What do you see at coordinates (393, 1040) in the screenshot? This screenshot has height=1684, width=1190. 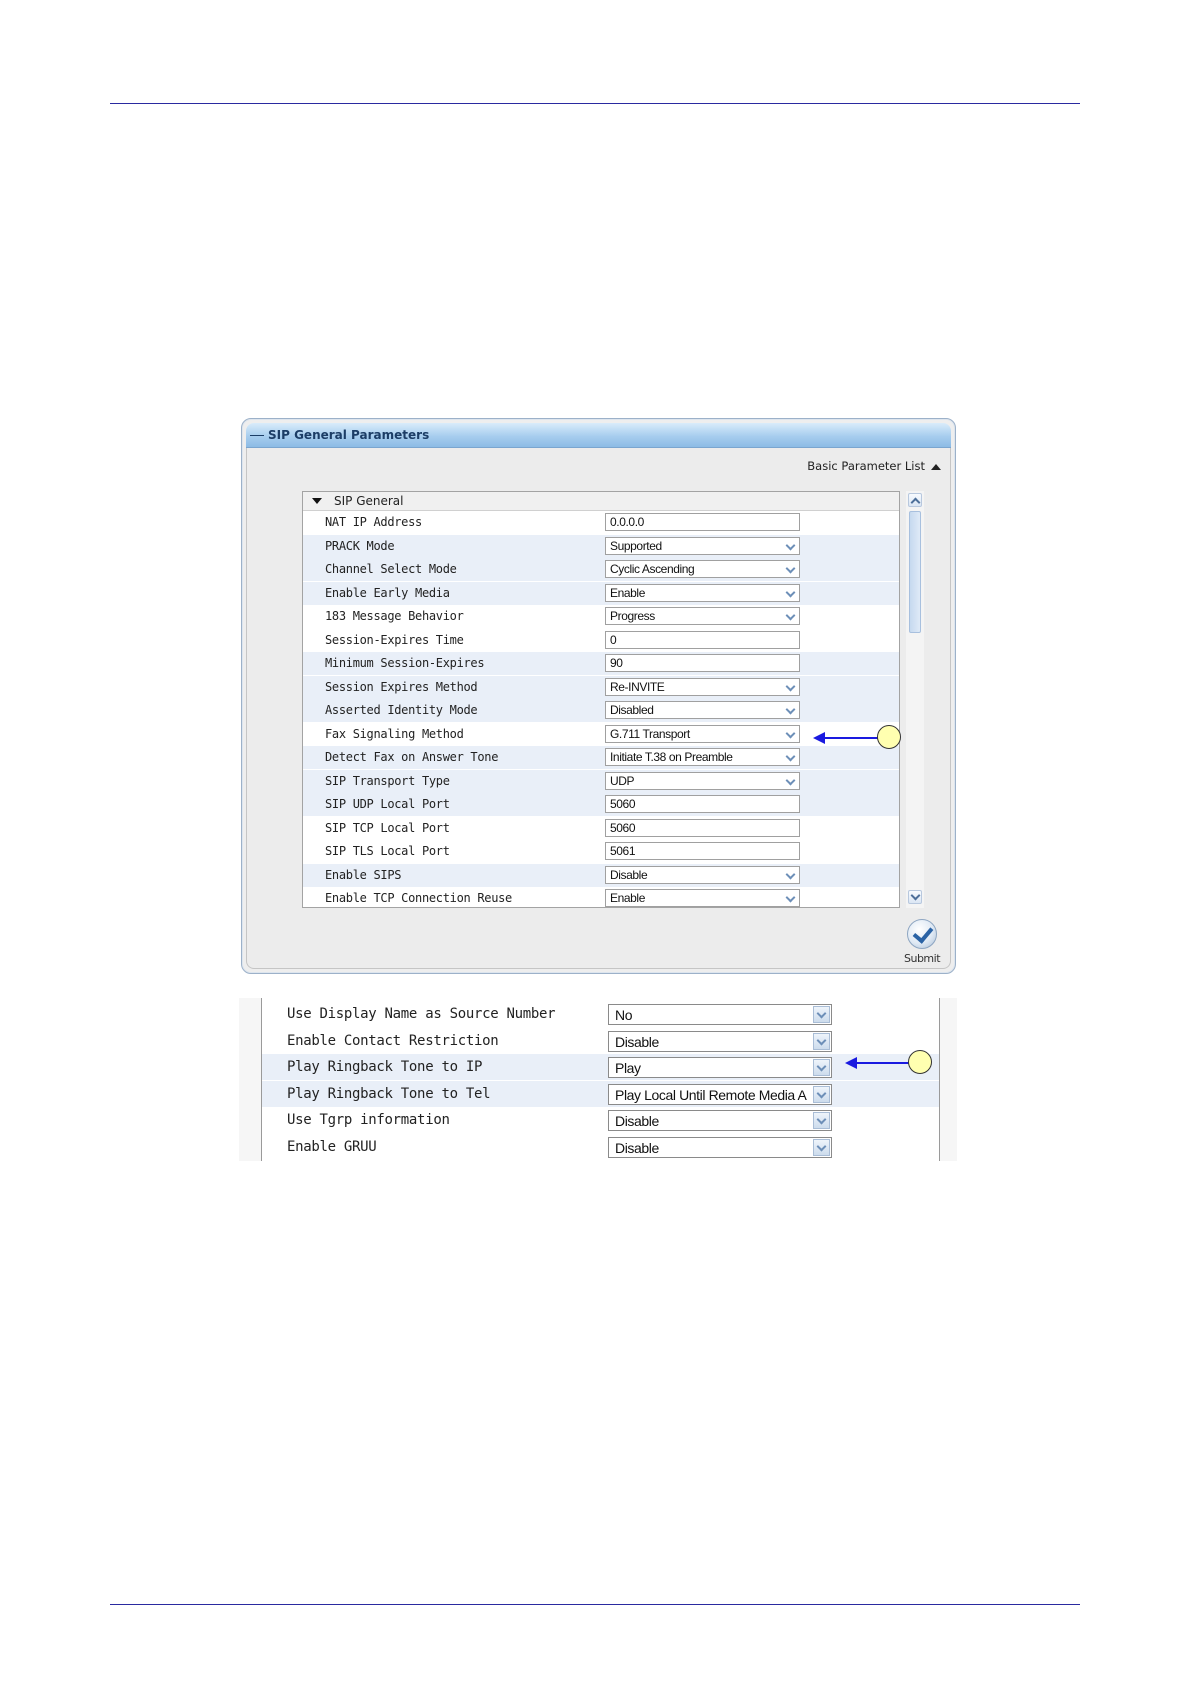 I see `param-label: Enable Contact Restriction` at bounding box center [393, 1040].